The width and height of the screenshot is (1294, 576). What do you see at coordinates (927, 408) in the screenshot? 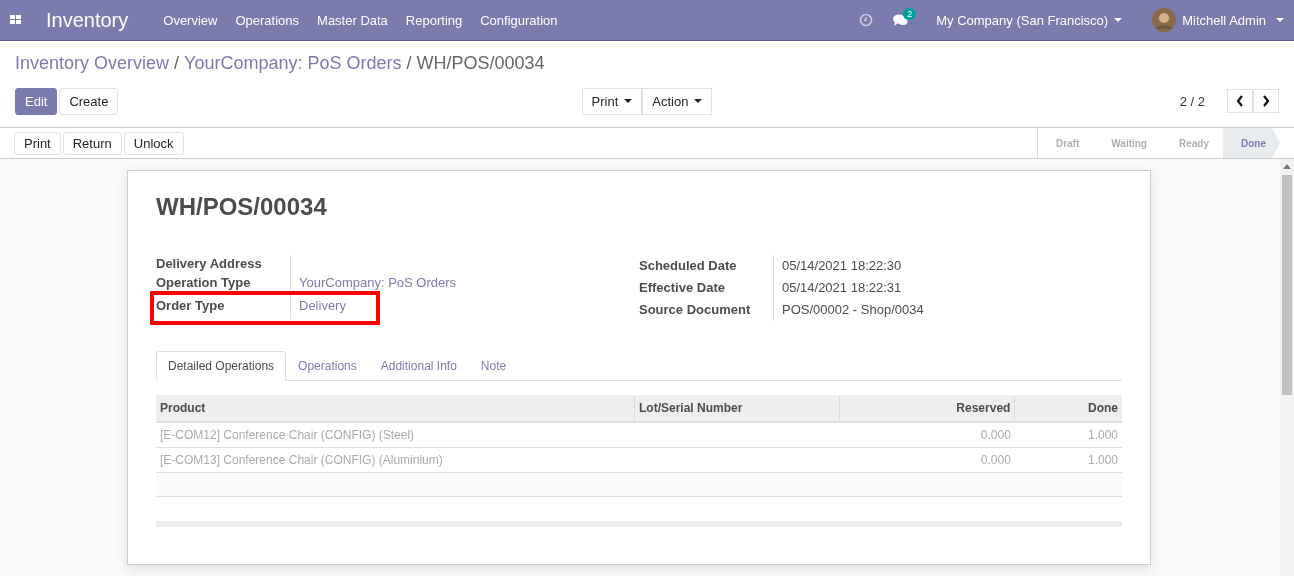
I see `column-header: Reserved` at bounding box center [927, 408].